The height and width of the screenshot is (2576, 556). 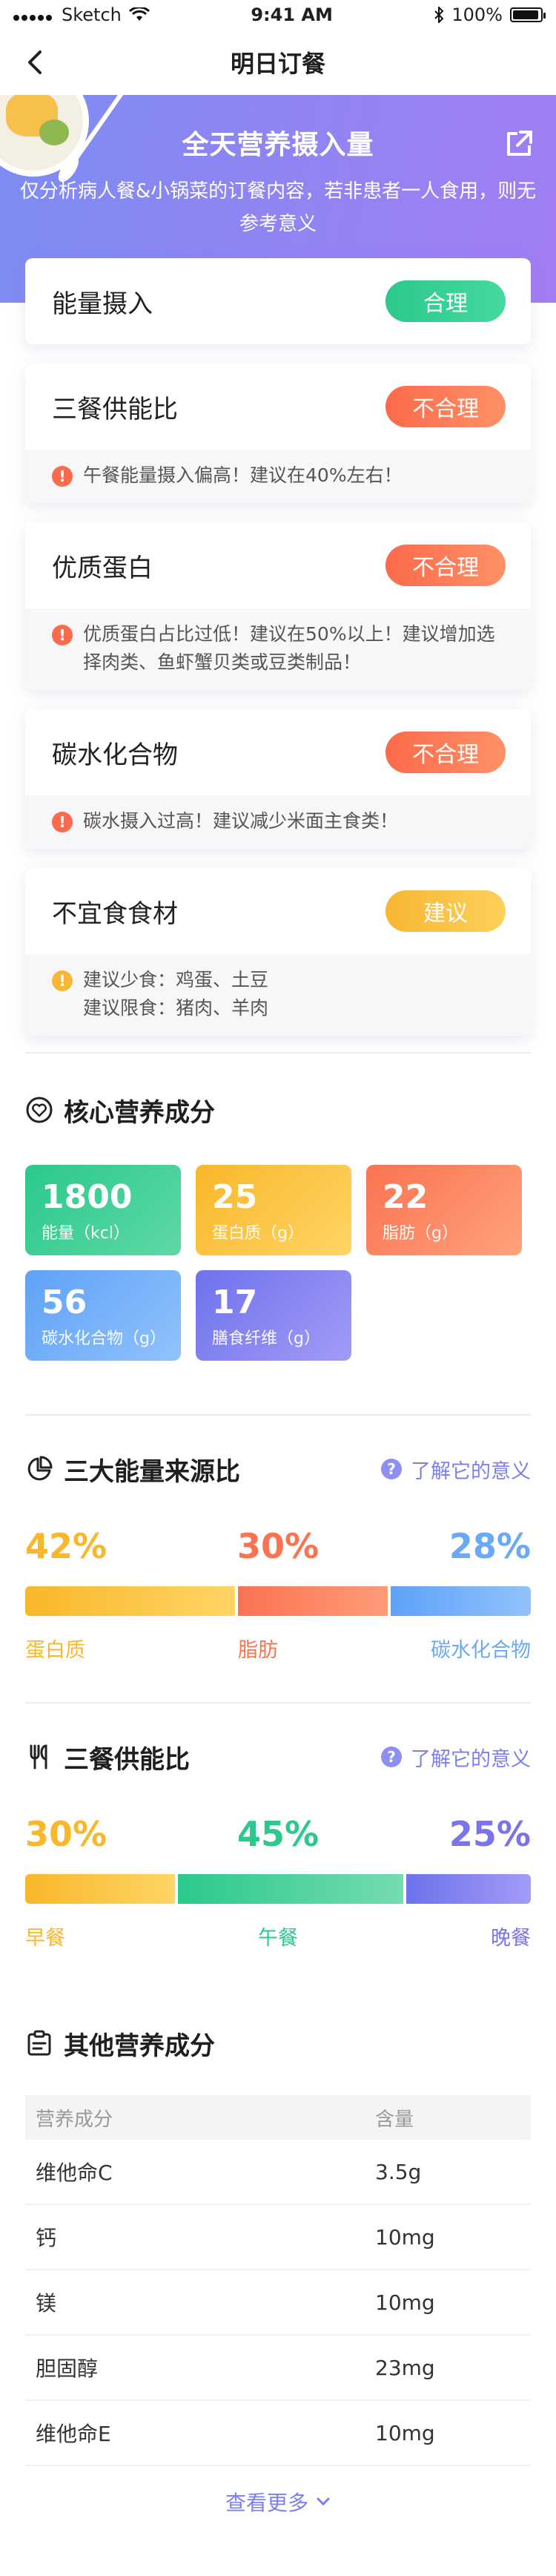 What do you see at coordinates (33, 15) in the screenshot?
I see `signal-icon` at bounding box center [33, 15].